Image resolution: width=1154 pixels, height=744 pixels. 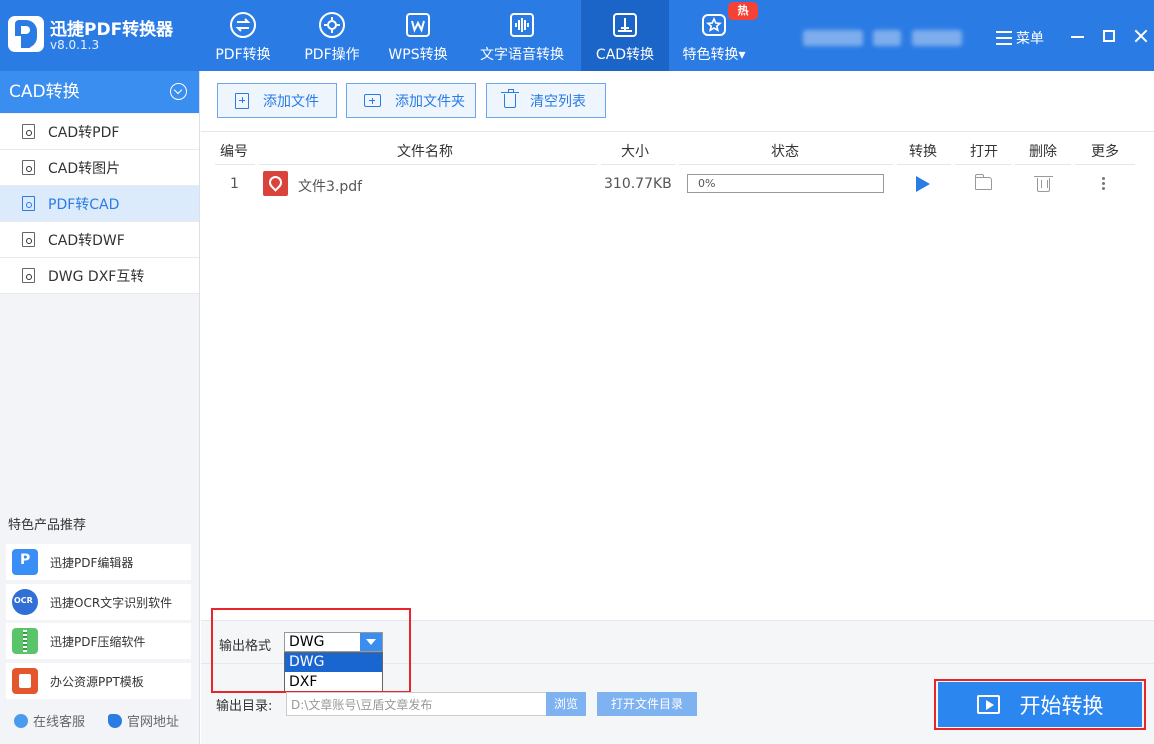 I want to click on promo-ocr: 迅捷OCR文字识别软件, so click(x=98, y=602).